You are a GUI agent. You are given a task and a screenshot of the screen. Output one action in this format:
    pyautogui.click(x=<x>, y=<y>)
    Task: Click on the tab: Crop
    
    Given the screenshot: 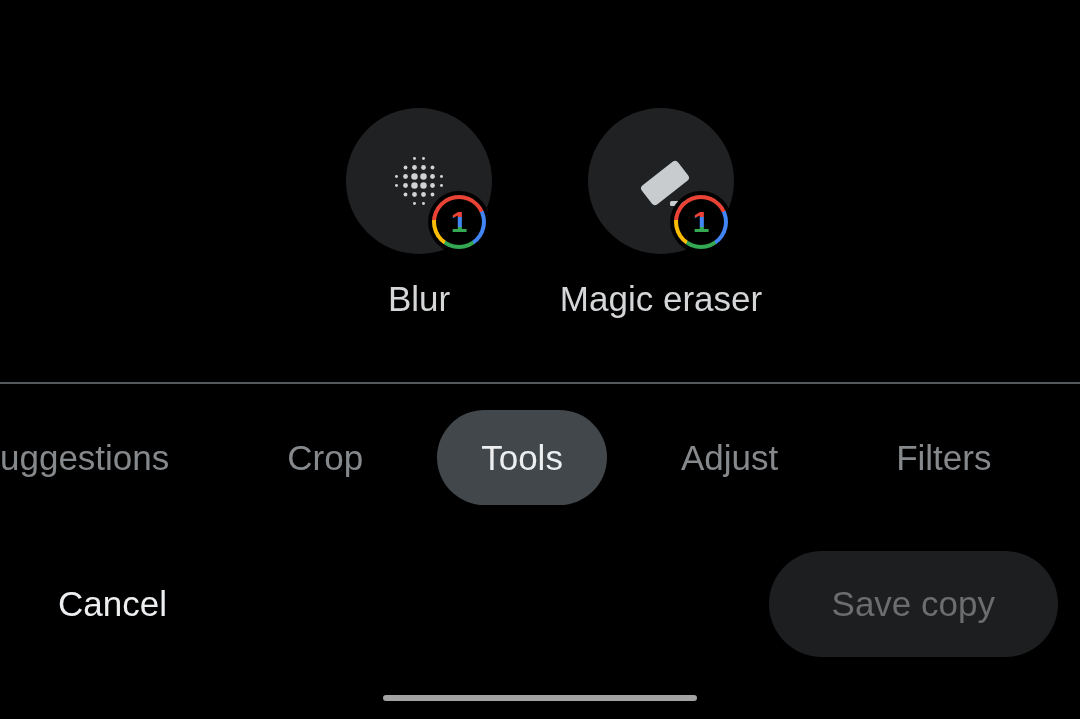 What is the action you would take?
    pyautogui.click(x=325, y=457)
    